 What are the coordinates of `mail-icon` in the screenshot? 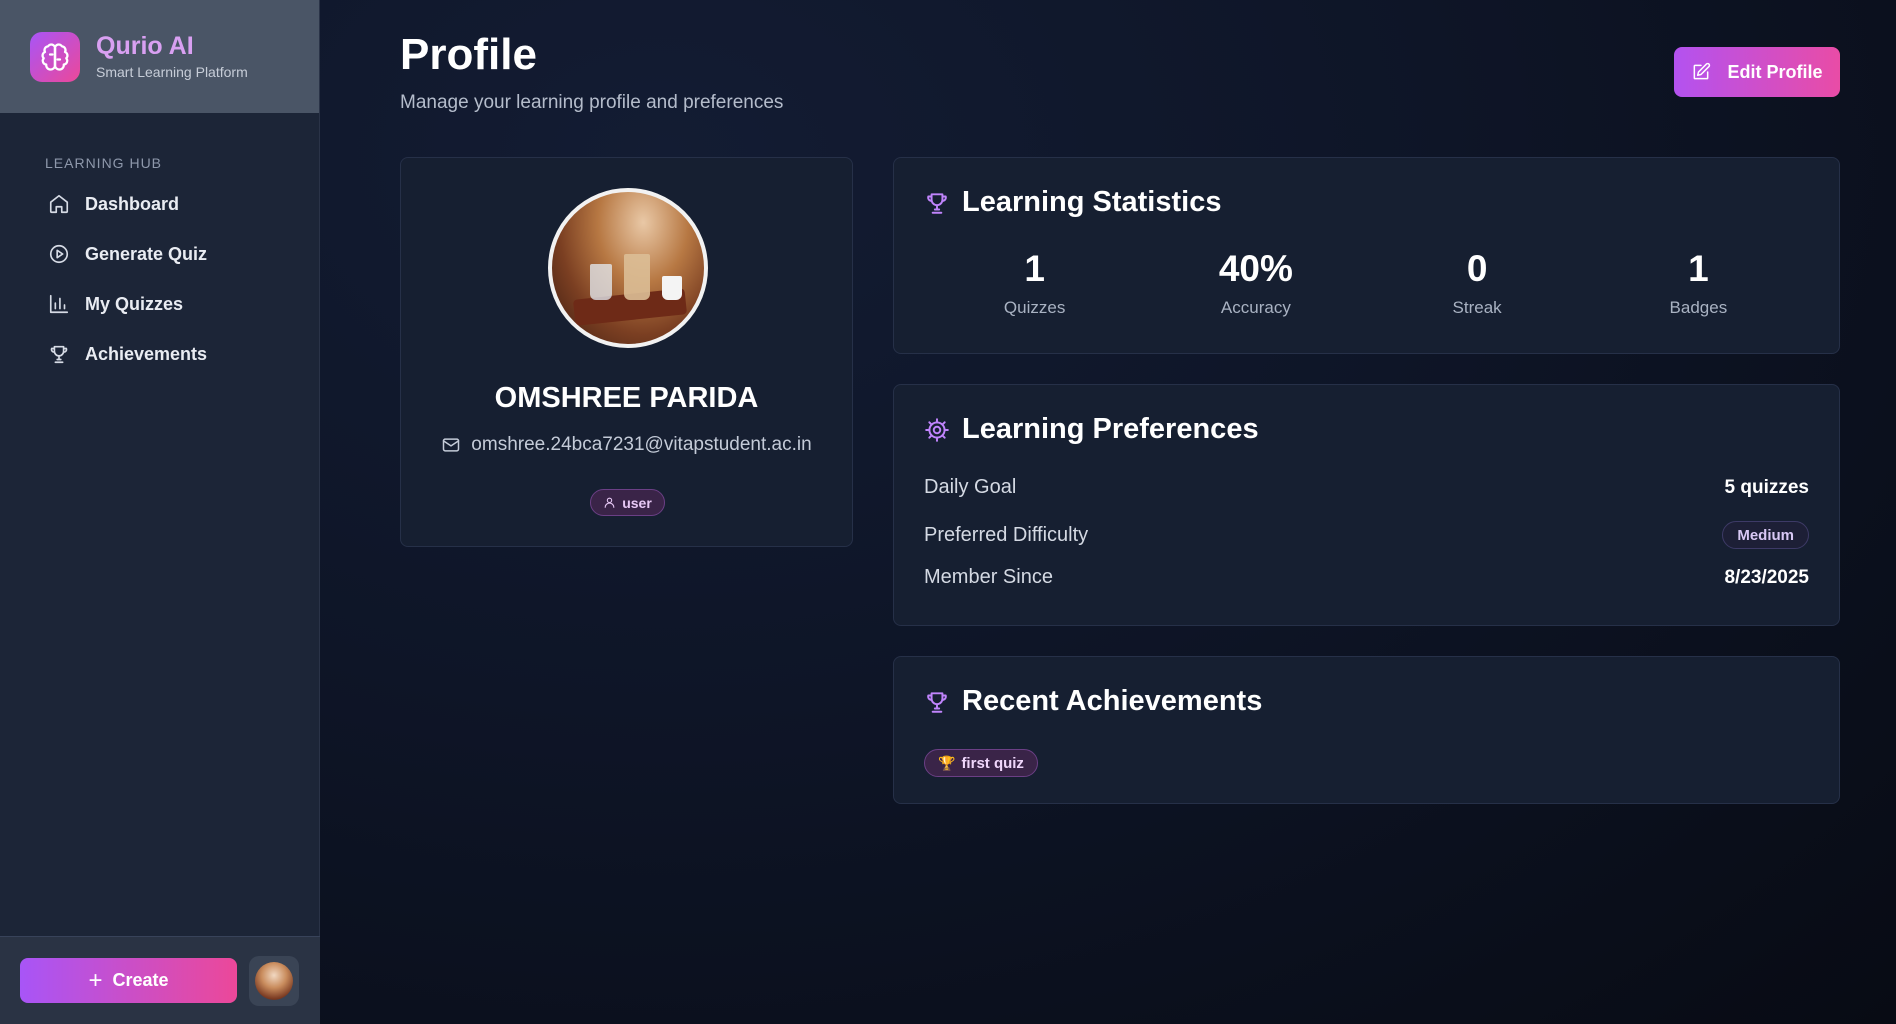 It's located at (451, 445).